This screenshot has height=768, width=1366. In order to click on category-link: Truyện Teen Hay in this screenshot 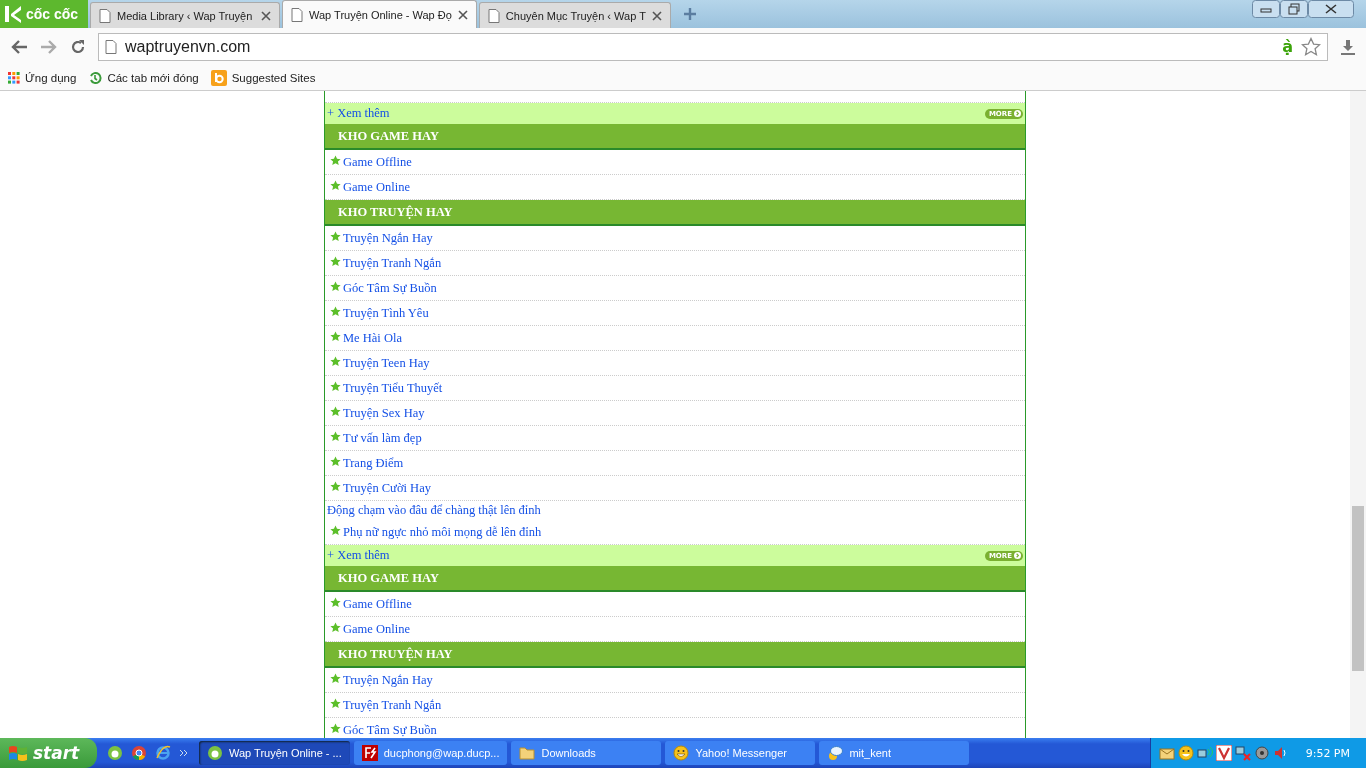, I will do `click(386, 363)`.